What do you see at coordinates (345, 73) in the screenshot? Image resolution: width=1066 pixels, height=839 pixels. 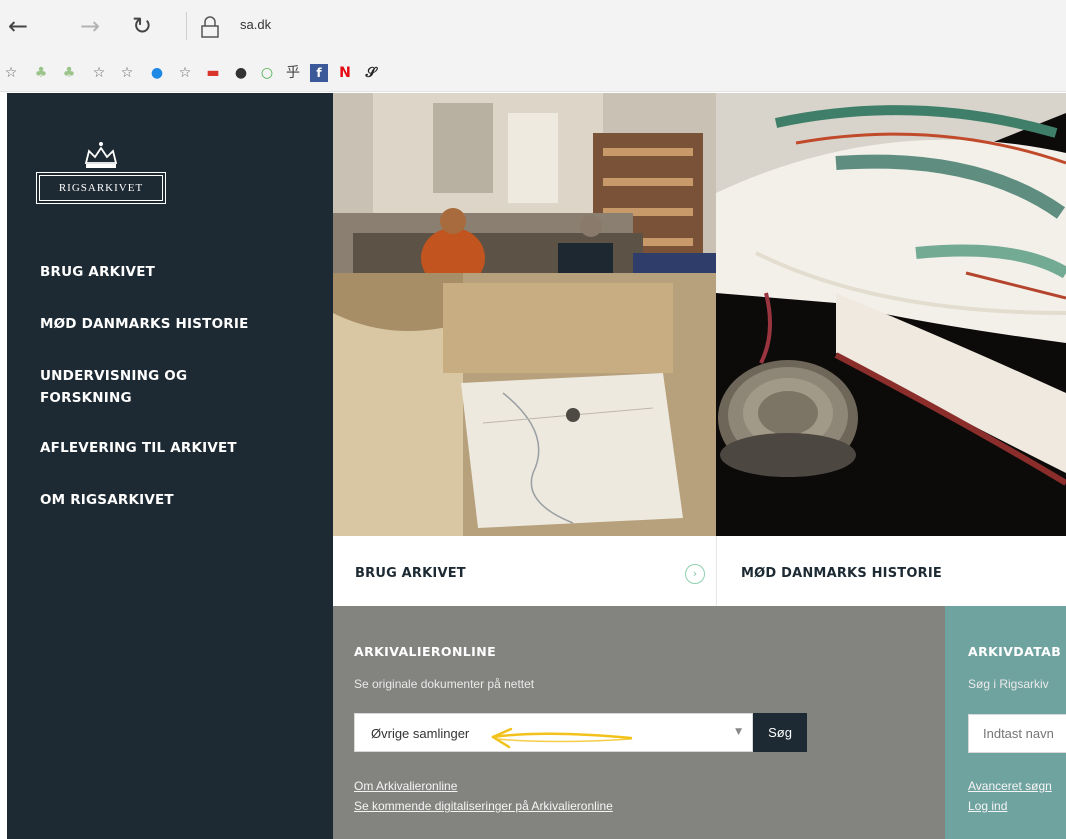 I see `netflix-icon: N` at bounding box center [345, 73].